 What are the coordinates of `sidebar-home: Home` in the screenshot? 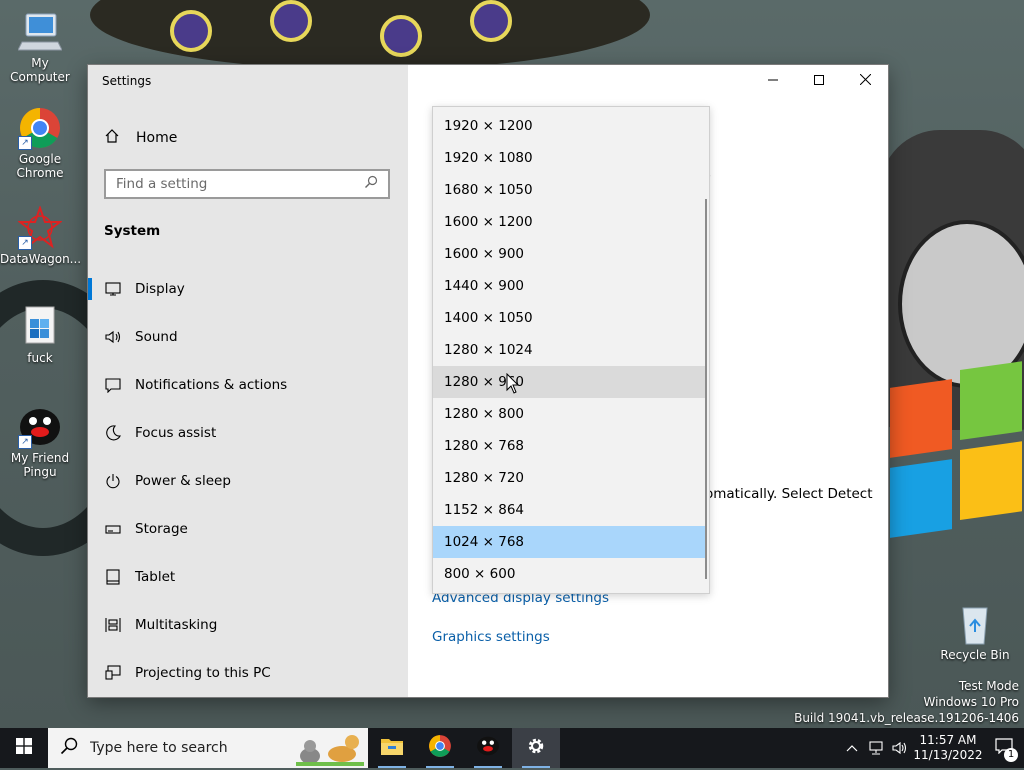 It's located at (140, 138).